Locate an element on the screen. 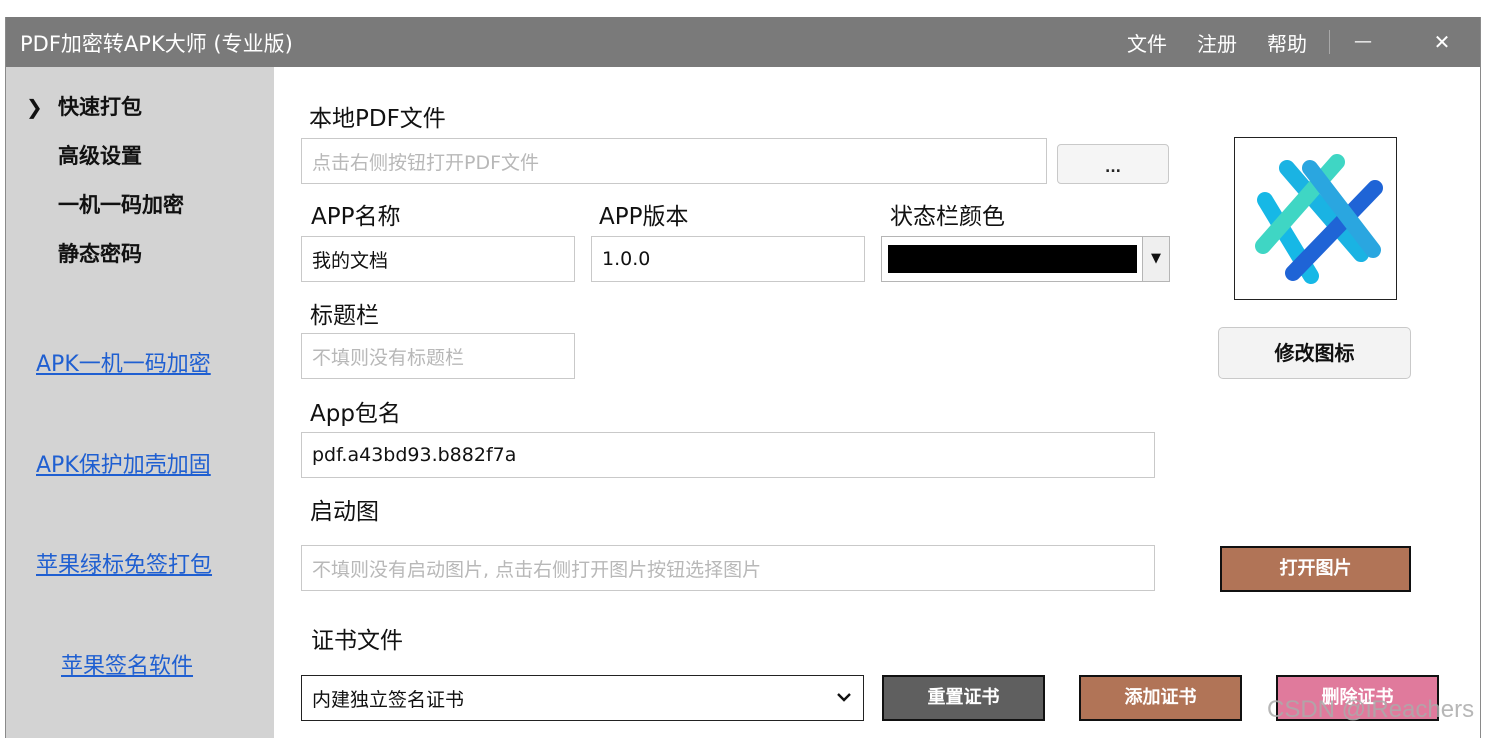  nav-static-password: 静态密码 is located at coordinates (100, 253).